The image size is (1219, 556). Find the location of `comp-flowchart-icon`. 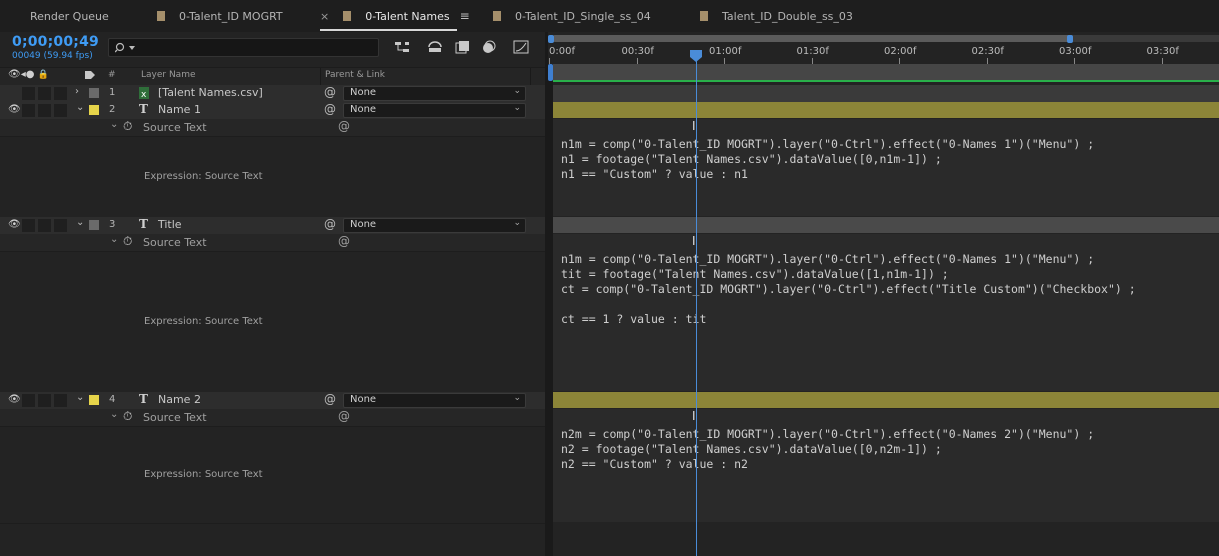

comp-flowchart-icon is located at coordinates (402, 47).